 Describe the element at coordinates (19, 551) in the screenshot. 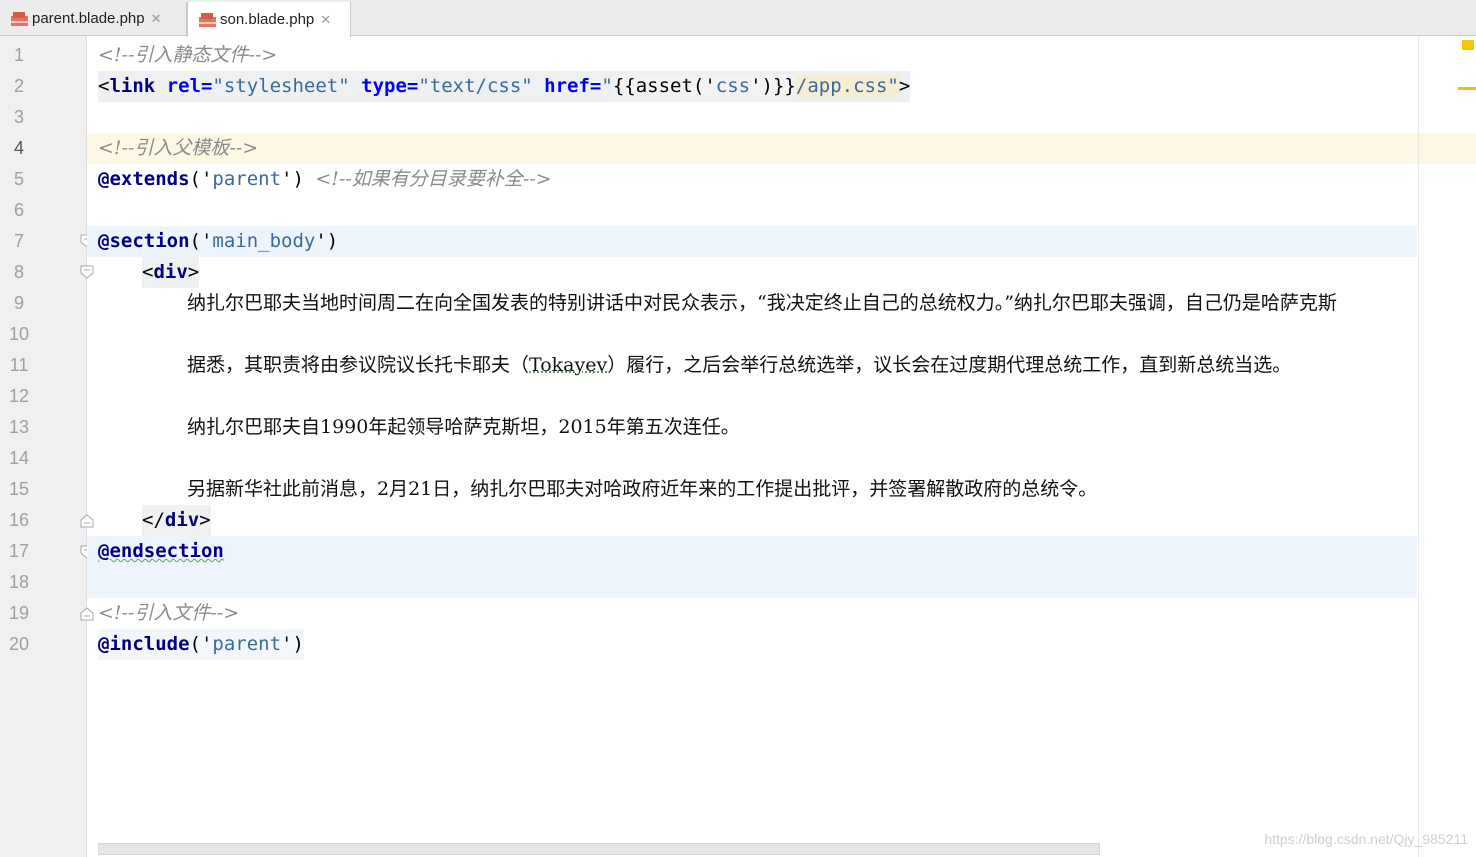

I see `line-number: 17` at that location.